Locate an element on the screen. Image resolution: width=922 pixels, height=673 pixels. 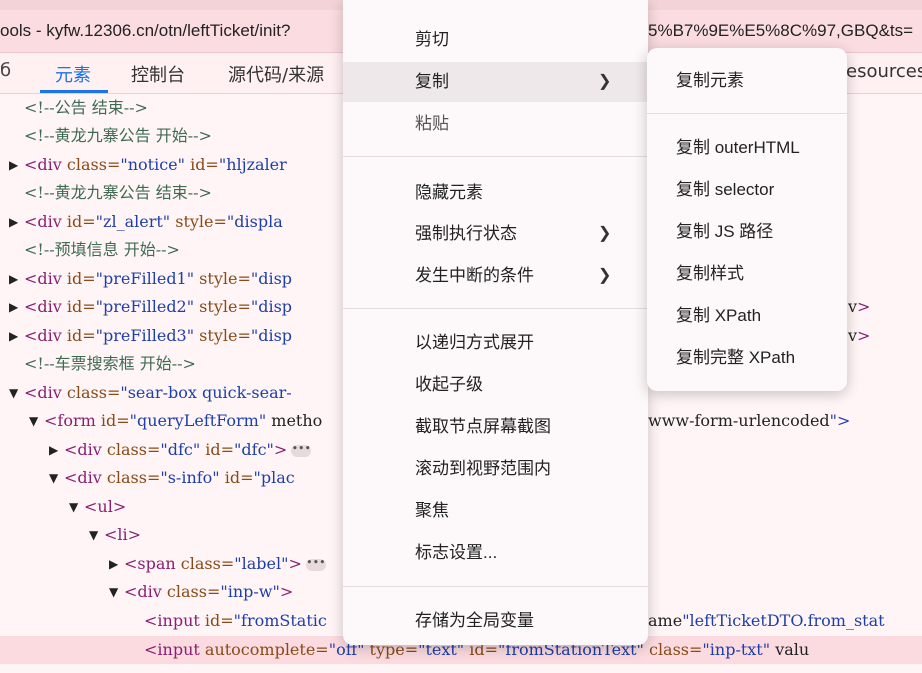
menu-item-copy: 复制 ❯ is located at coordinates (495, 82).